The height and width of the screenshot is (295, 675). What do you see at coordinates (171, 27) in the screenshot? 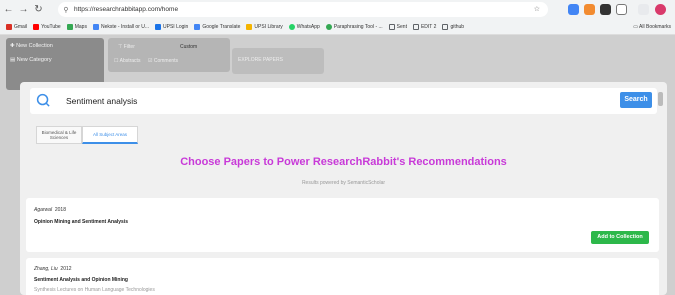
I see `bookmark-upsi-login: UPSI Login` at bounding box center [171, 27].